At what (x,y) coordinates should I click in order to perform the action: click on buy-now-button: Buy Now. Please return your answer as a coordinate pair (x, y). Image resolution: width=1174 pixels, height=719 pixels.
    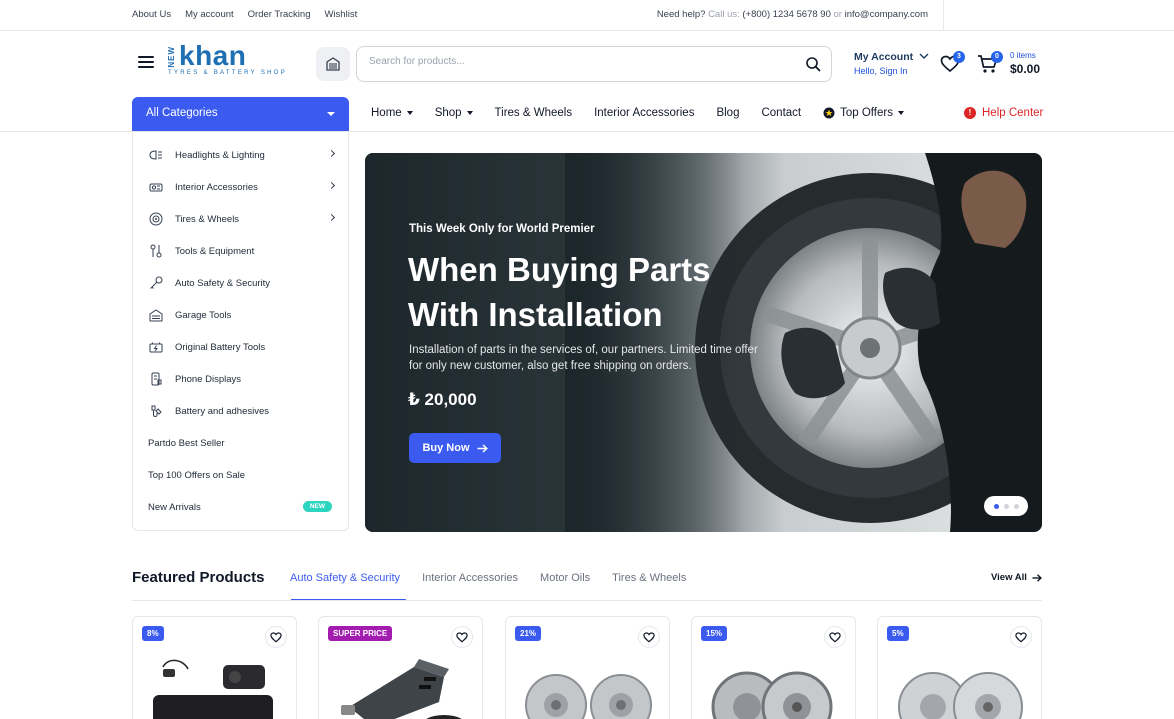
    Looking at the image, I should click on (455, 448).